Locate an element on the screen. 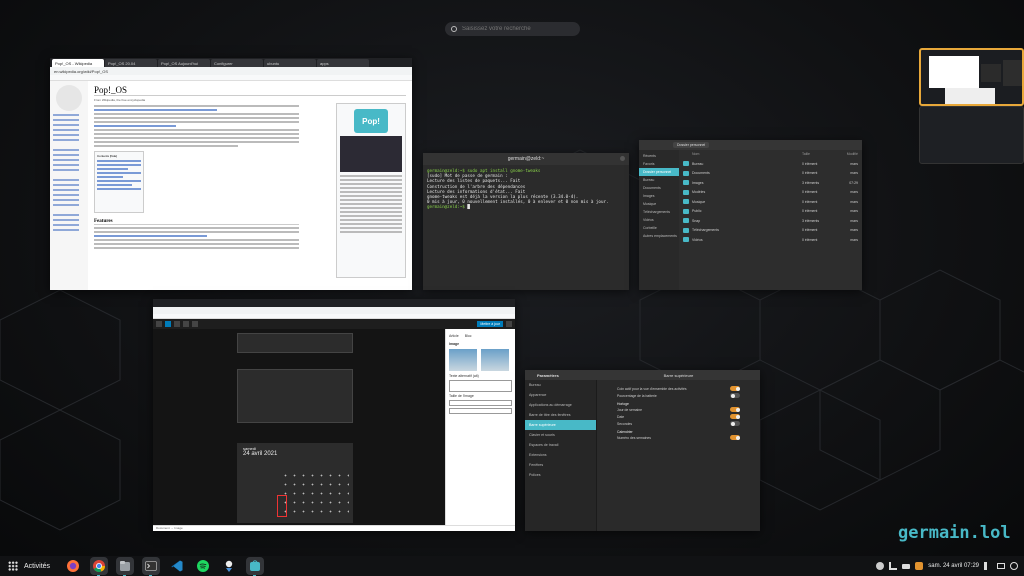  address-bar: en.wikipedia.org/wiki/Pop!_OS is located at coordinates (231, 71).